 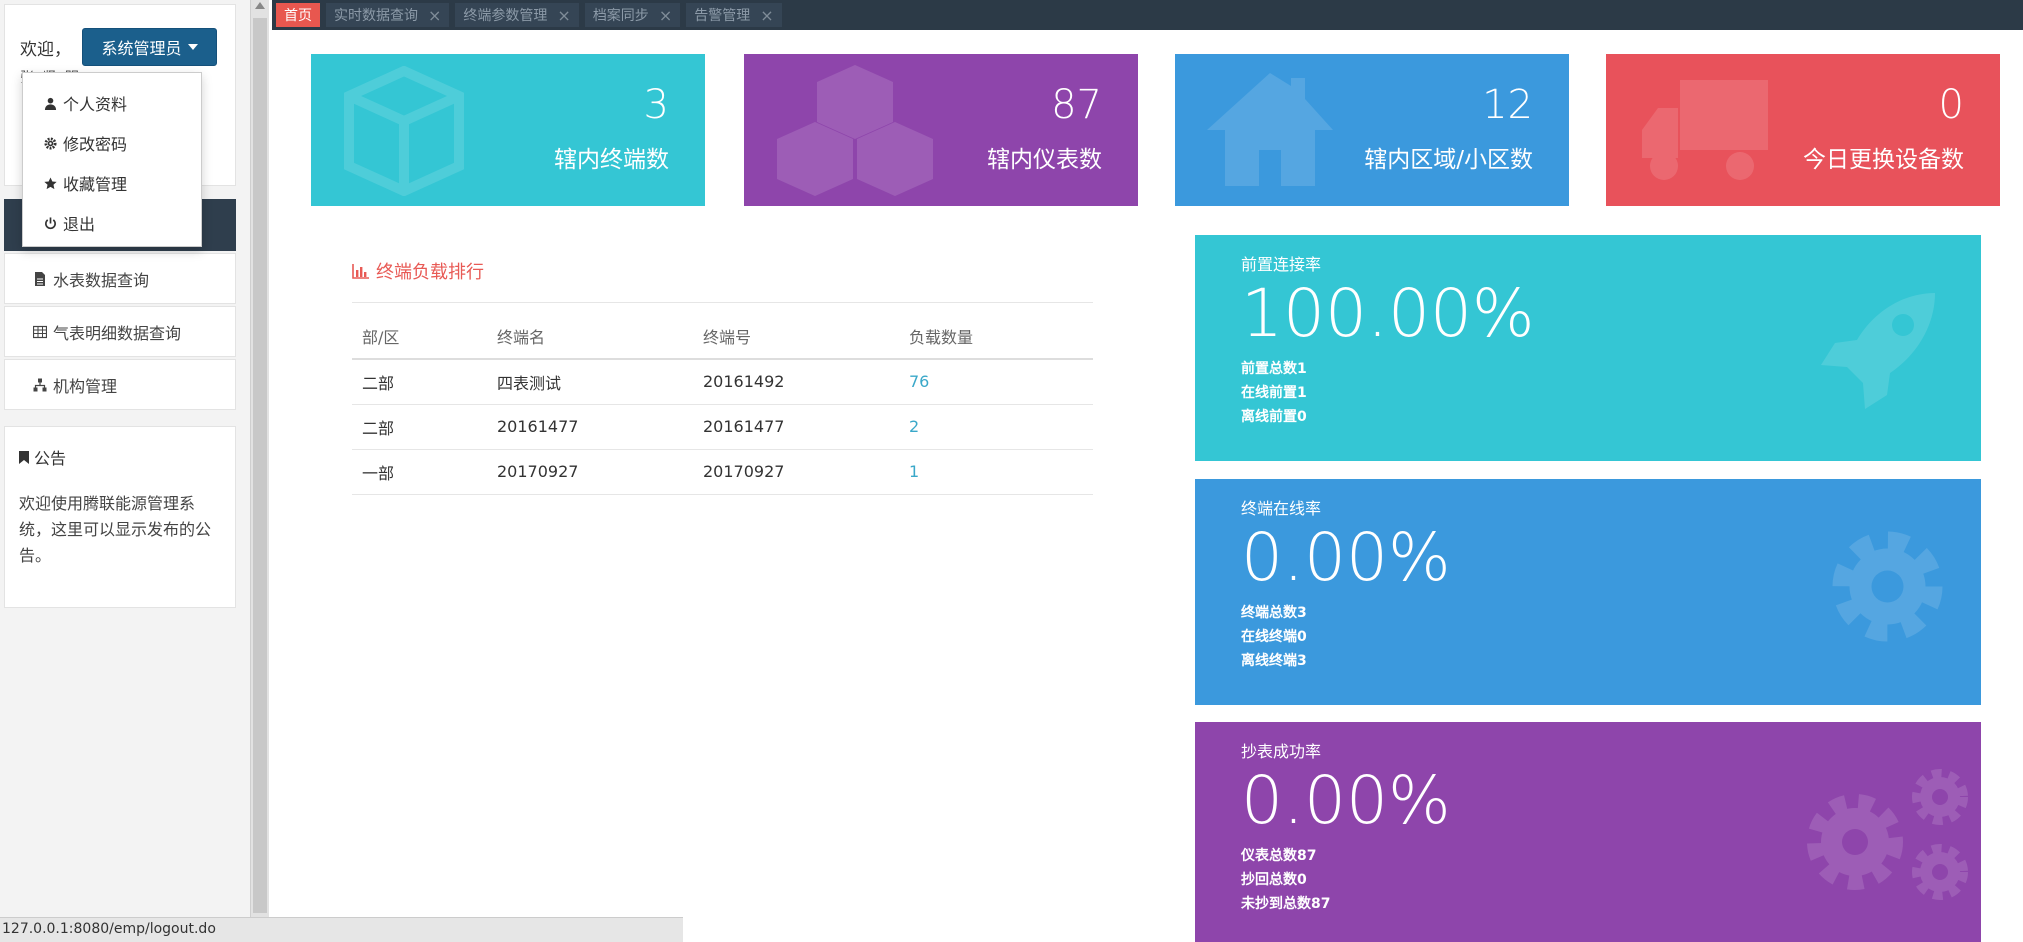 I want to click on table-cell: 一部, so click(x=419, y=472).